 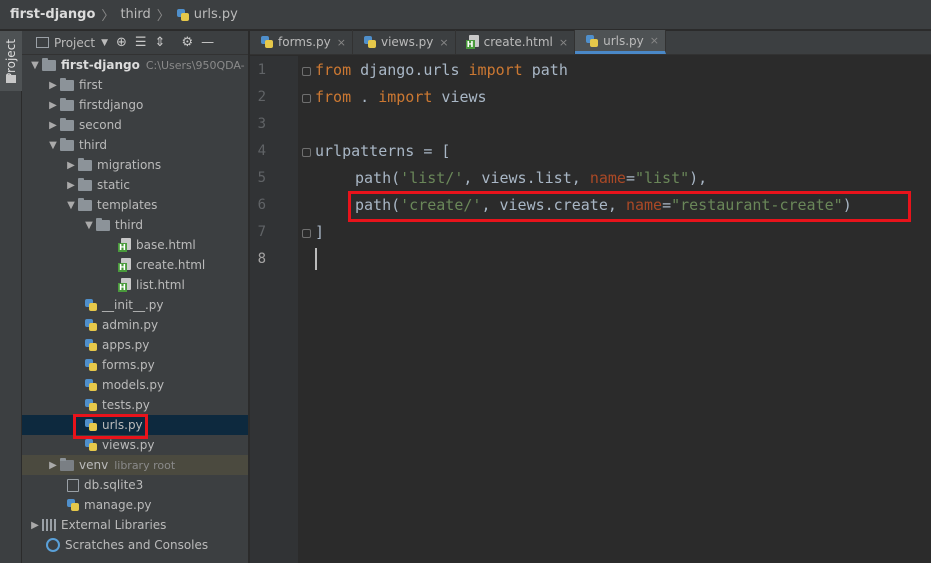 I want to click on collapse-all-icon: ☰, so click(x=141, y=42).